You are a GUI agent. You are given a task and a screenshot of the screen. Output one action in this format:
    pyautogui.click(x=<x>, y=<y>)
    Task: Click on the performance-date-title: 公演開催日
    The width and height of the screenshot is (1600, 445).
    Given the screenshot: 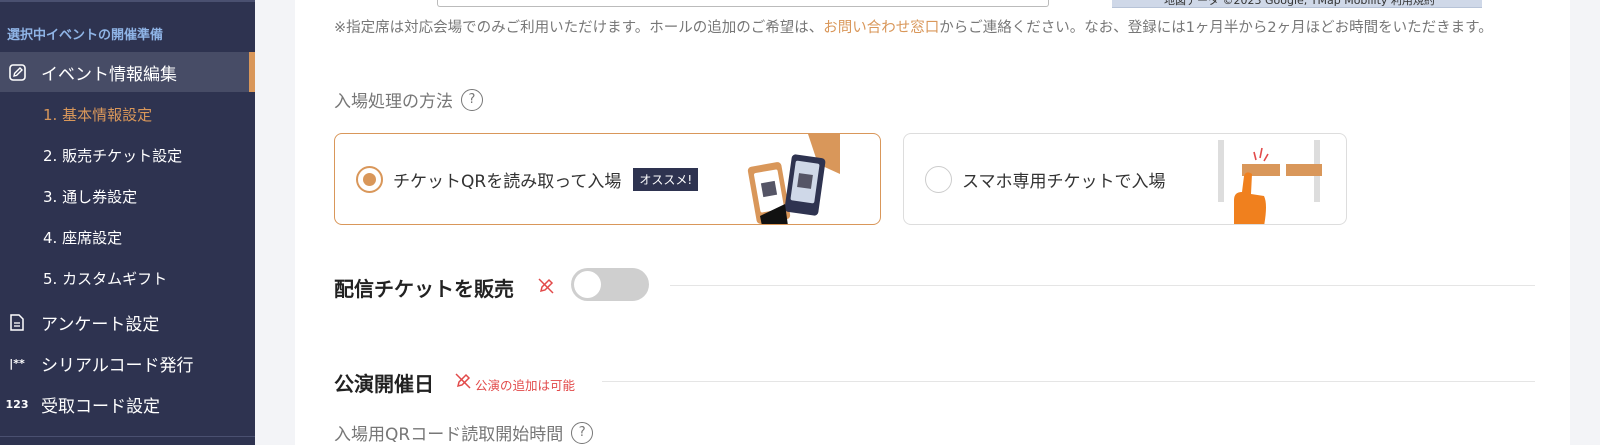 What is the action you would take?
    pyautogui.click(x=384, y=384)
    